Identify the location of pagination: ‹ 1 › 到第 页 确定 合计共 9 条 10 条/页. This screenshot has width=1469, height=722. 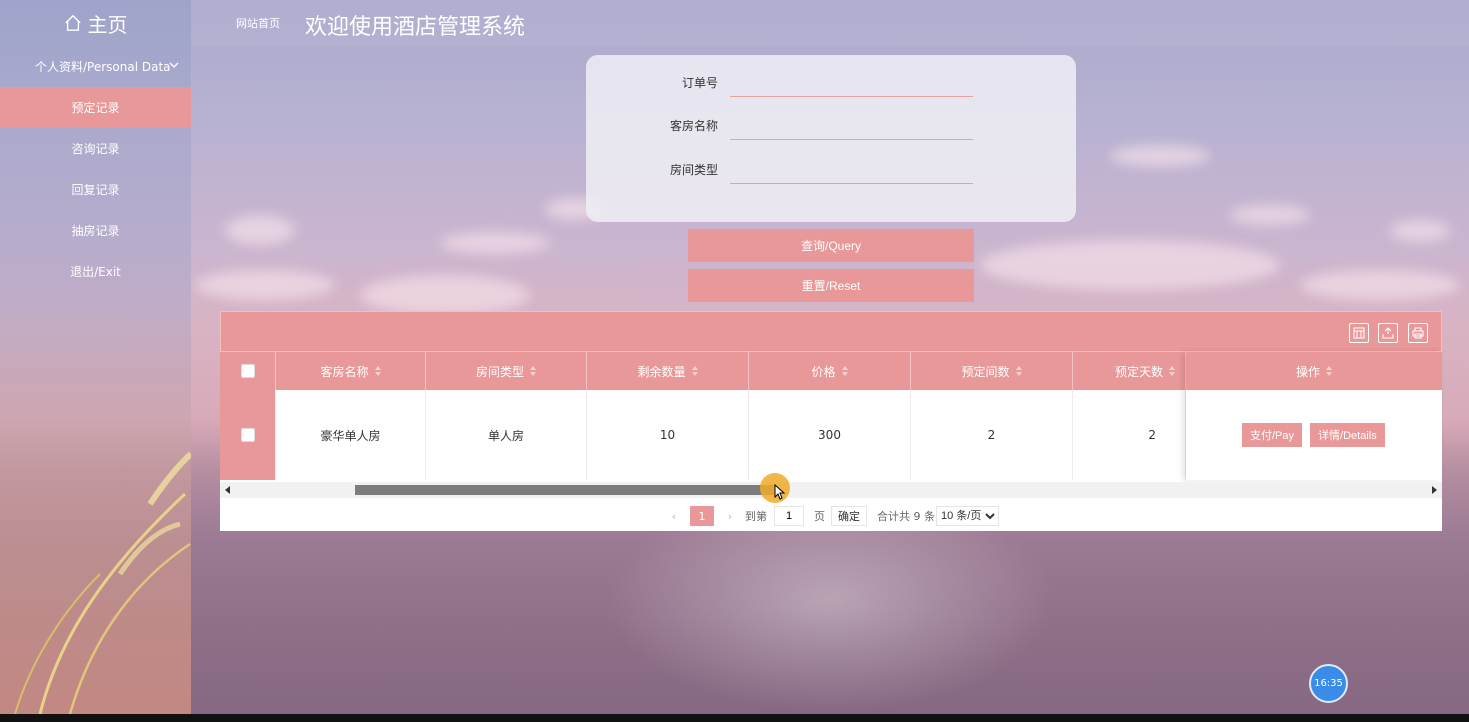
(831, 515).